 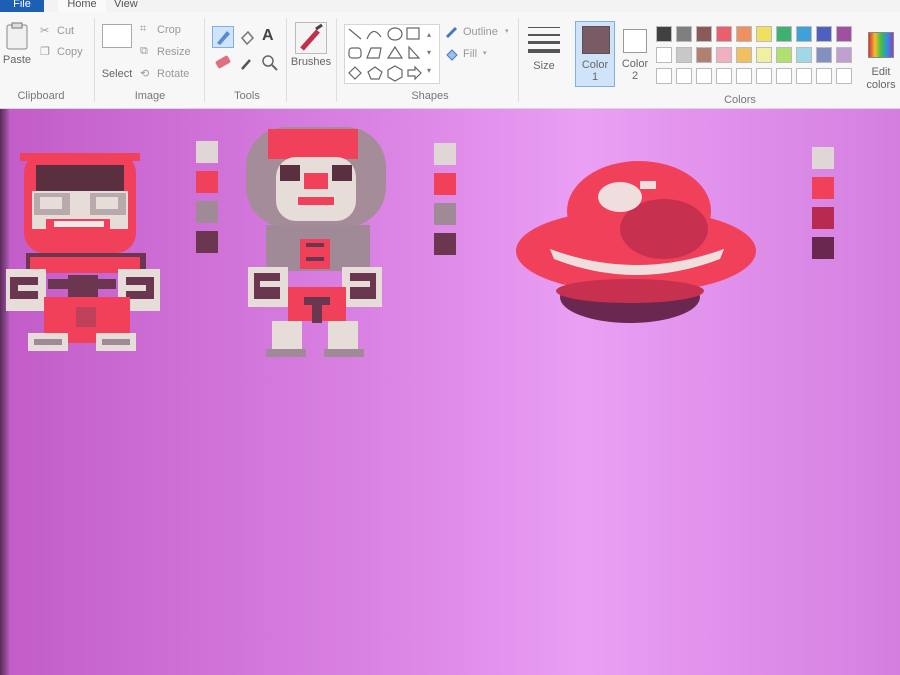 I want to click on size-button: Size, so click(x=544, y=55).